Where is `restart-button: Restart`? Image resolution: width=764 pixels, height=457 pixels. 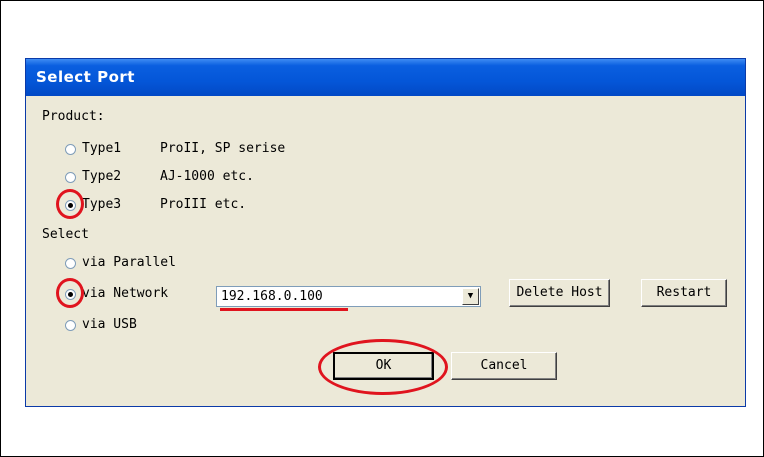
restart-button: Restart is located at coordinates (684, 293).